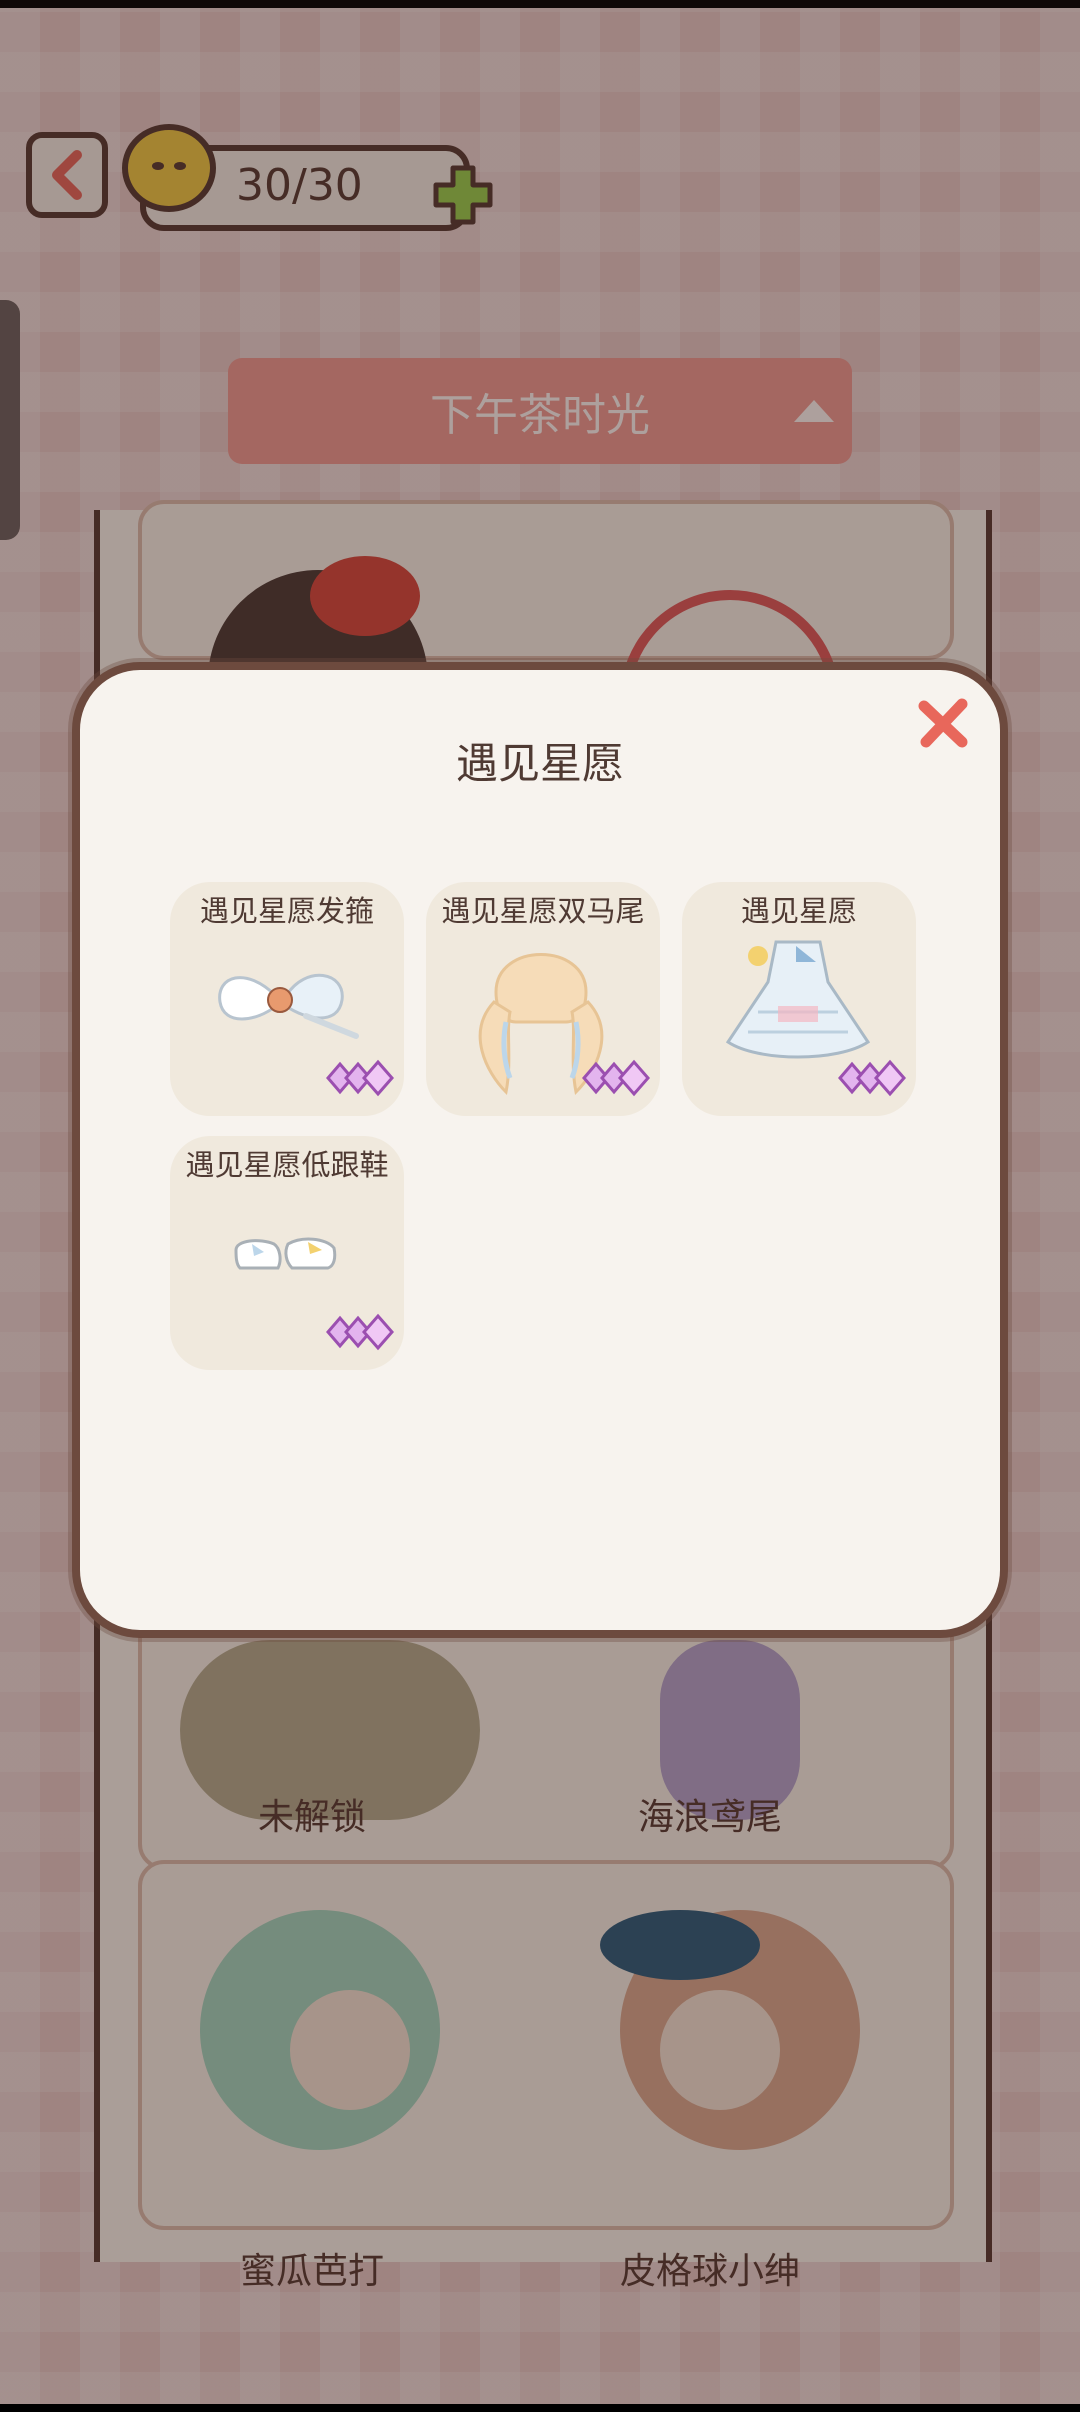 The width and height of the screenshot is (1080, 2412). Describe the element at coordinates (798, 911) in the screenshot. I see `item-name: 遇见星愿` at that location.